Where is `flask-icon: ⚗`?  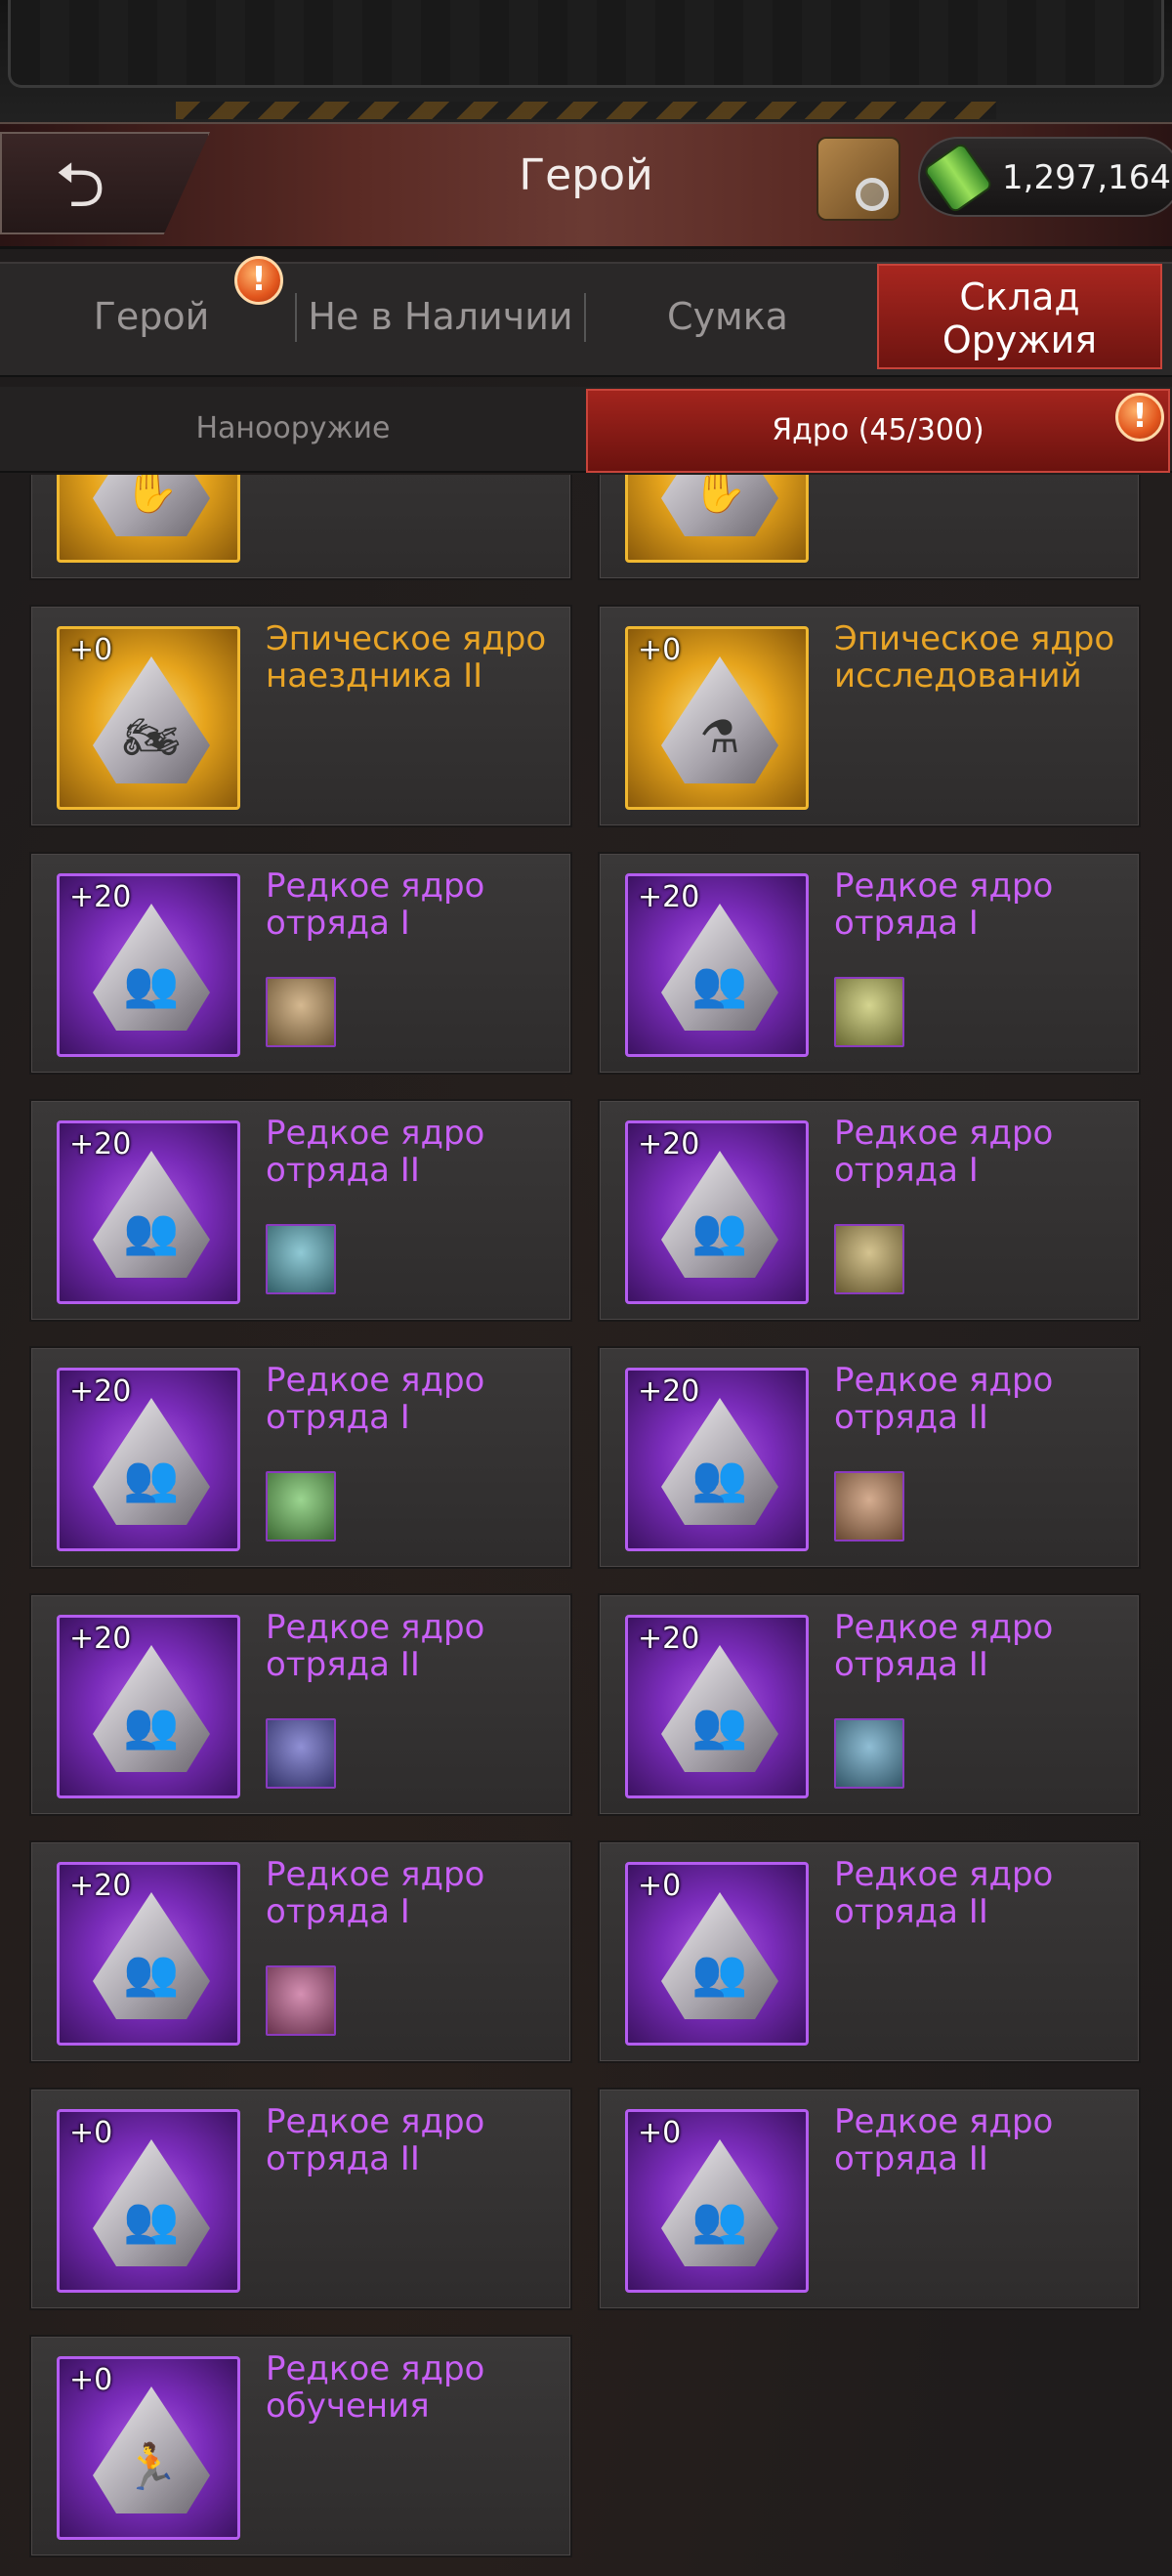 flask-icon: ⚗ is located at coordinates (719, 736).